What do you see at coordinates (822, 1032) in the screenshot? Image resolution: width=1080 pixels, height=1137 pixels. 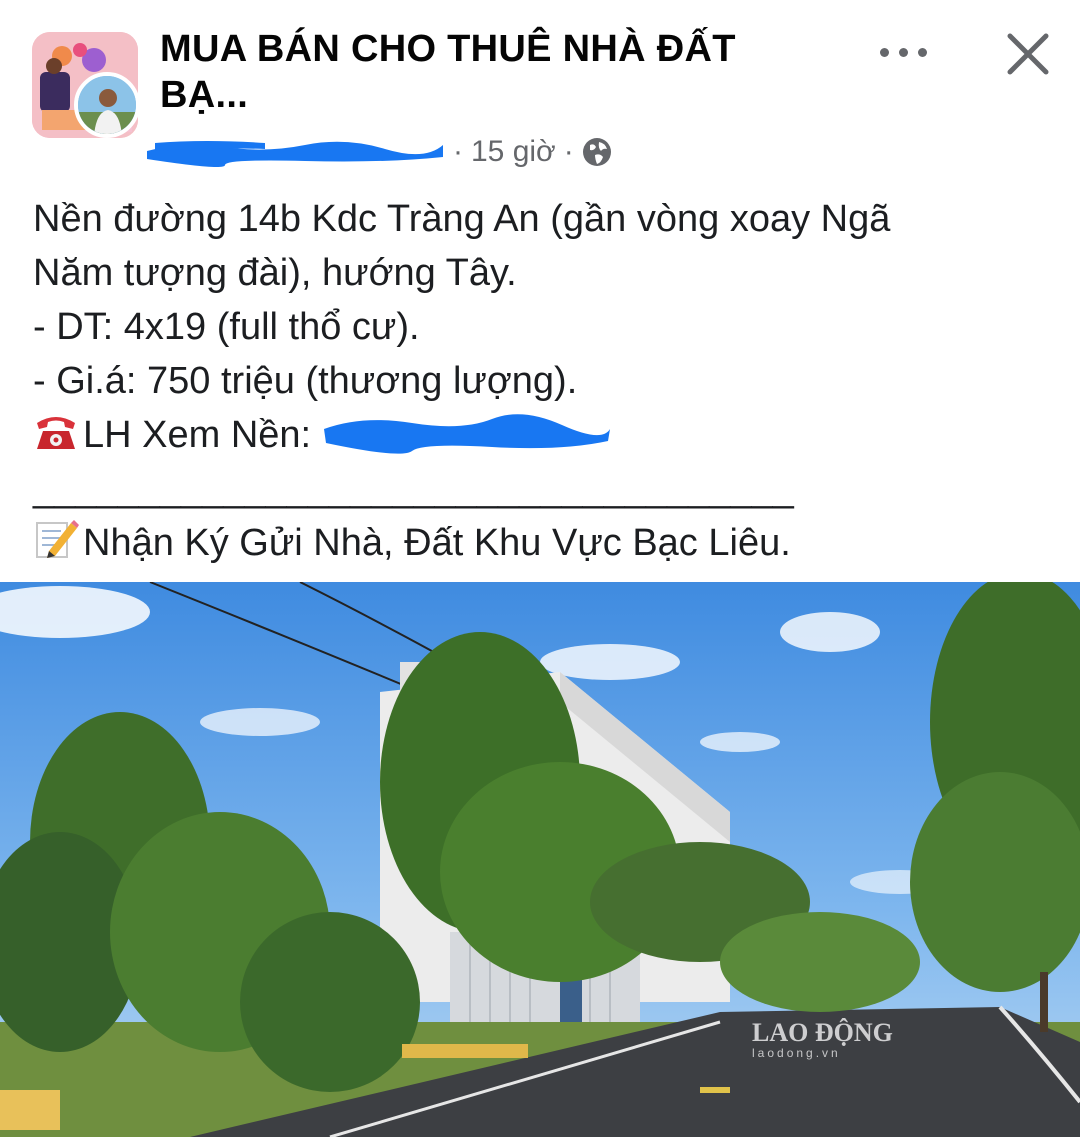 I see `photo-watermark: LAO ĐỘNG` at bounding box center [822, 1032].